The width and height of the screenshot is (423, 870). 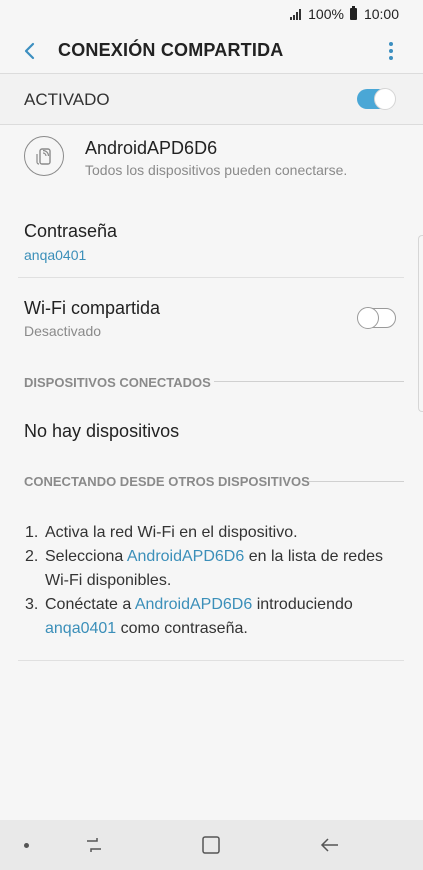 What do you see at coordinates (151, 148) in the screenshot?
I see `network-name: AndroidAPD6D6` at bounding box center [151, 148].